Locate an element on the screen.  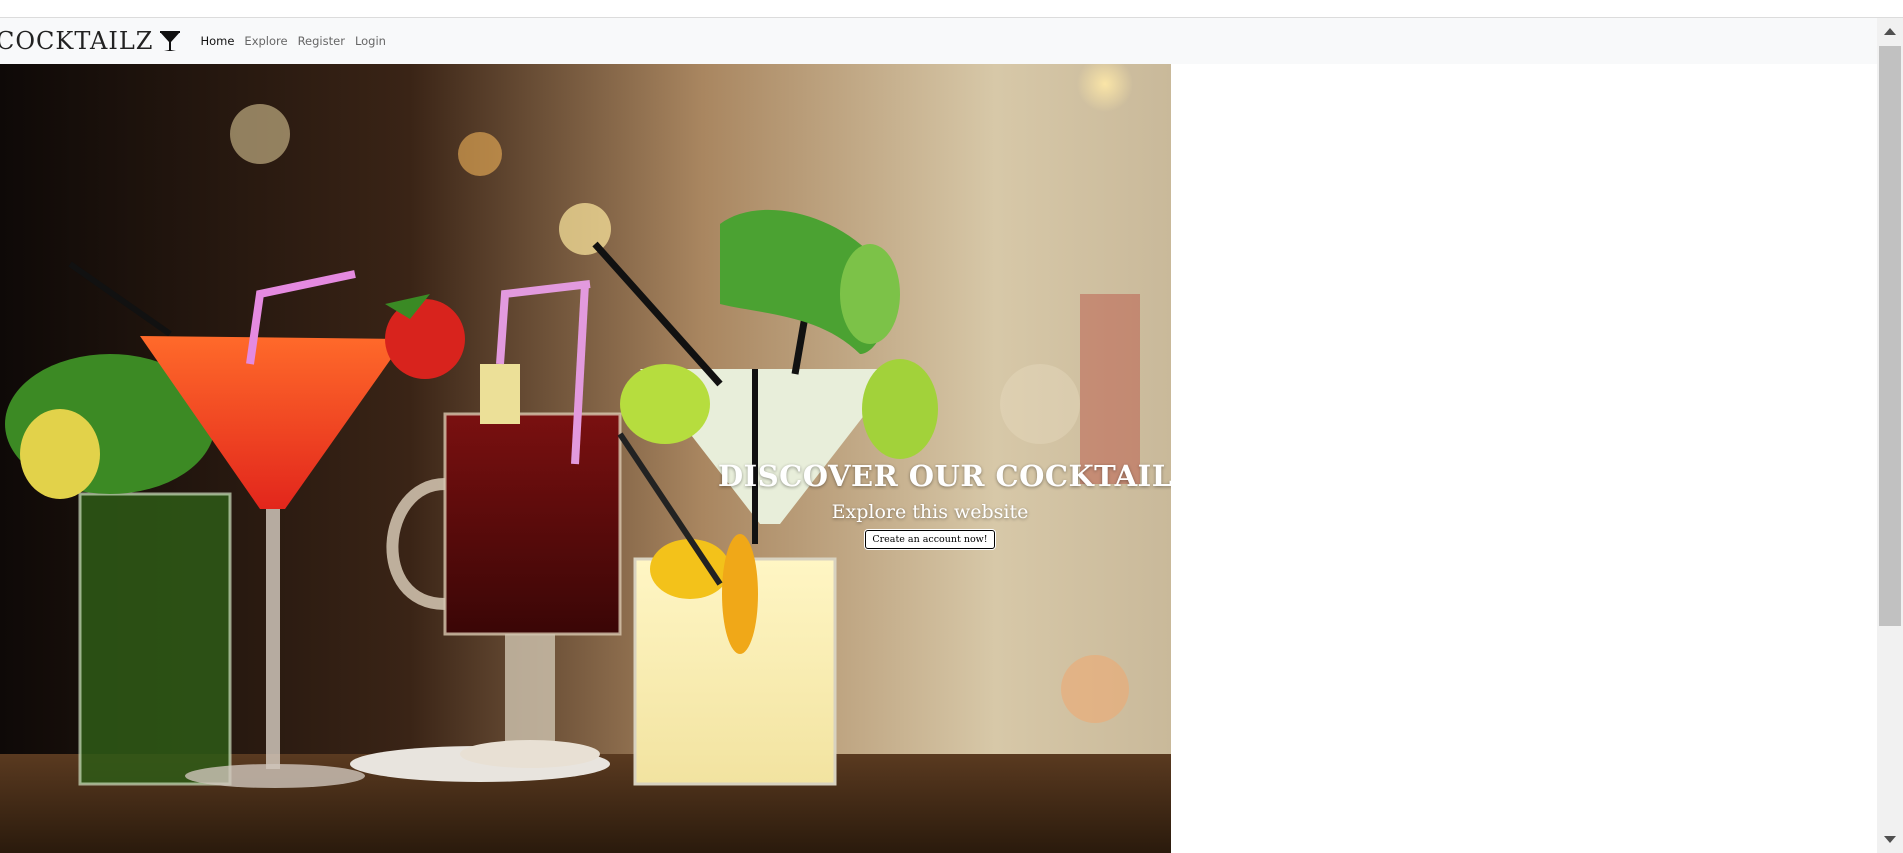
browser-top-strip is located at coordinates (951, 9).